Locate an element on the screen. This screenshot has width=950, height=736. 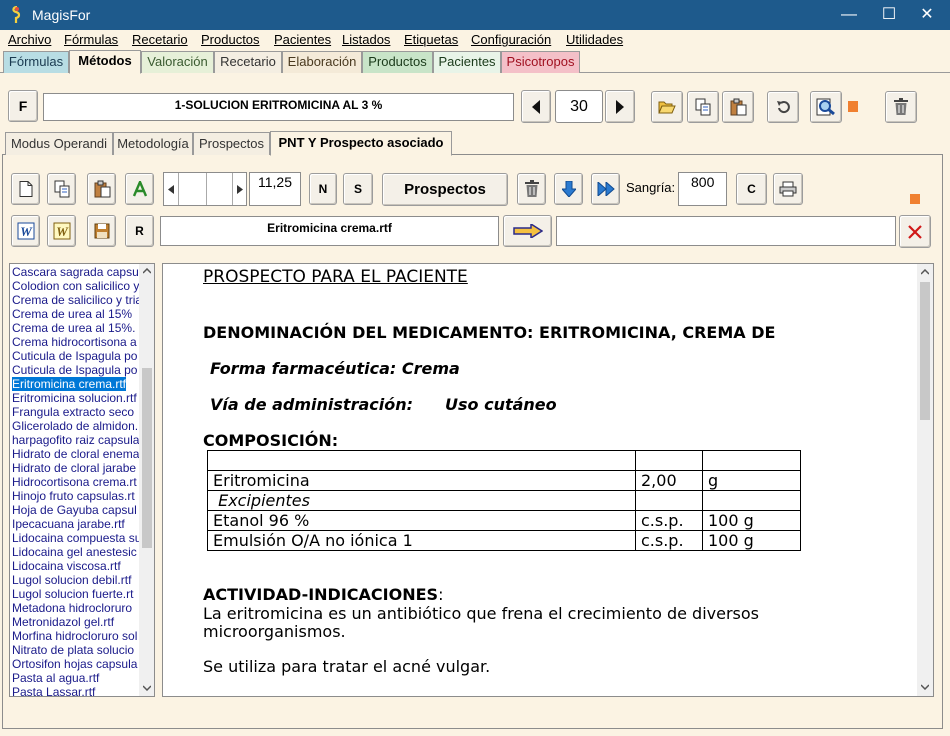
file-list-item: Hoja de Gayuba capsul is located at coordinates (74, 510).